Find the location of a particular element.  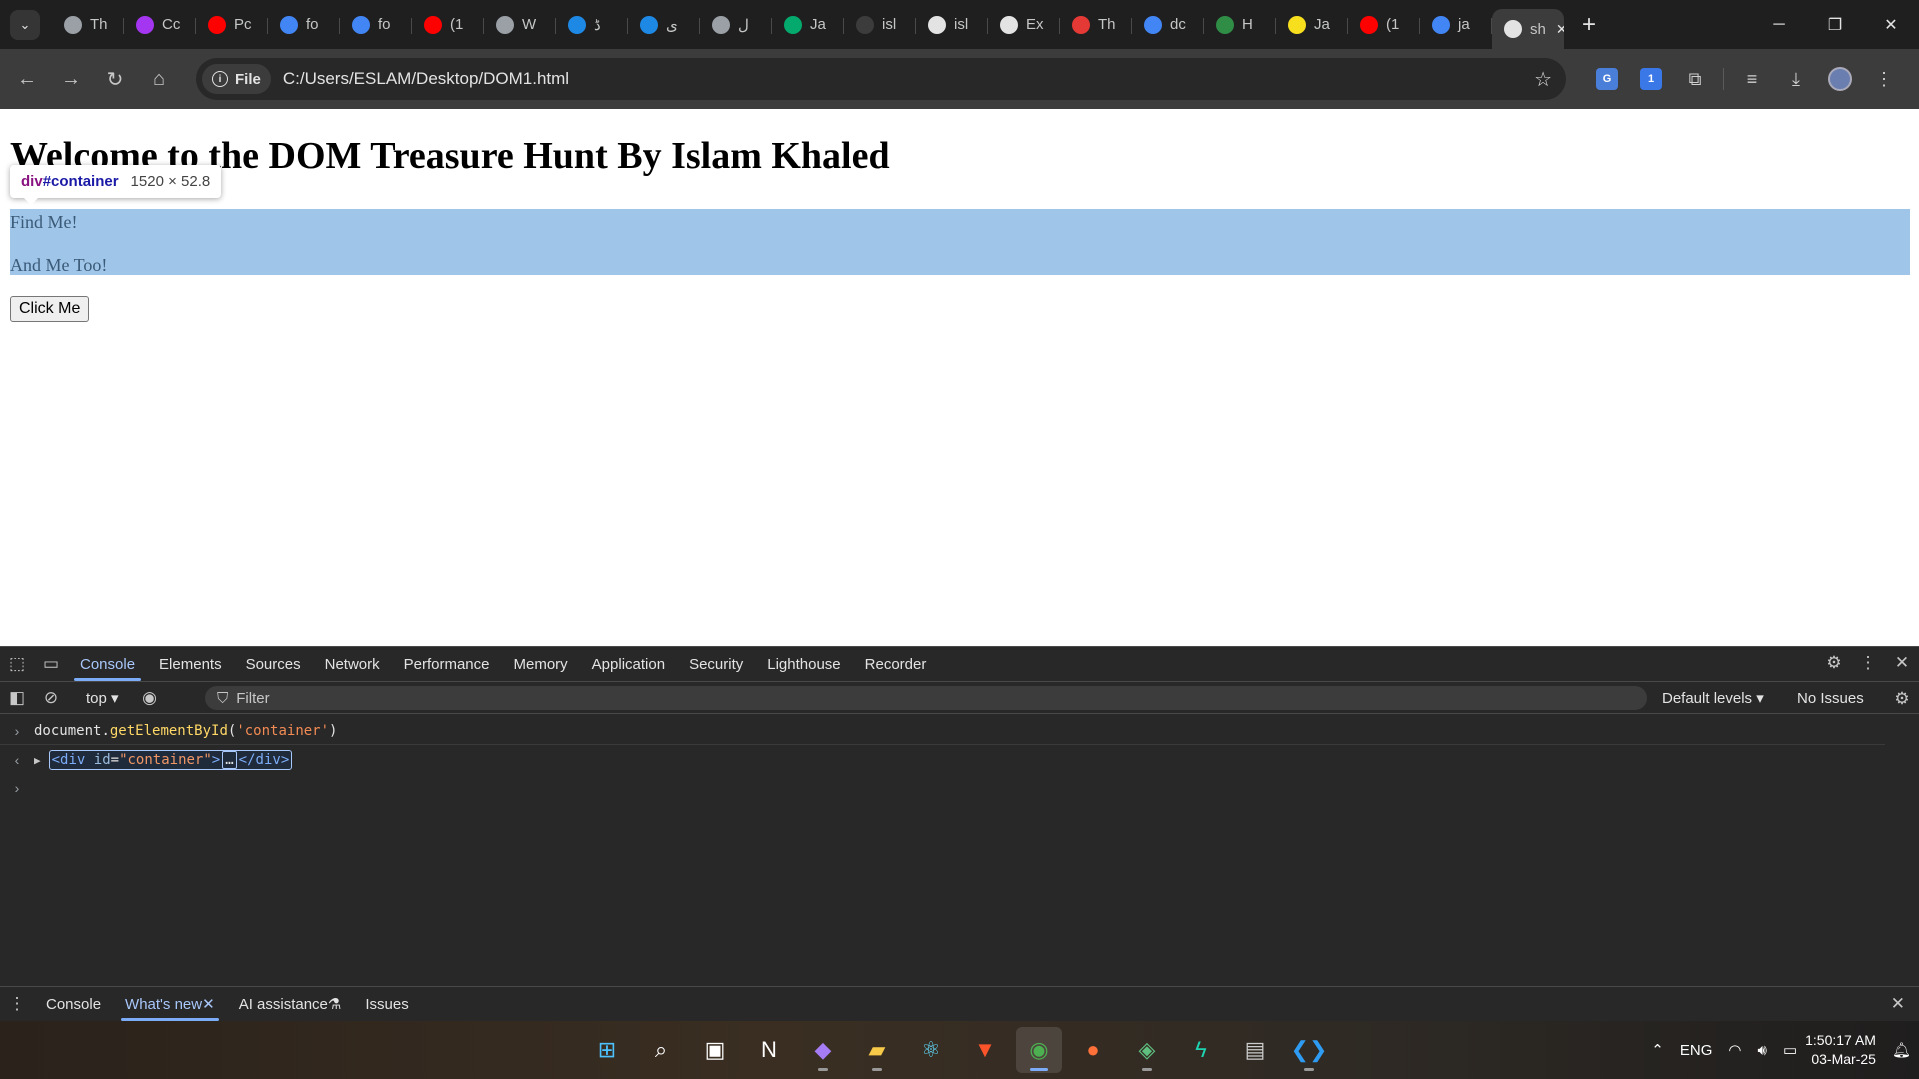

element-node-reference: <div id = "container" >… </div> is located at coordinates (170, 760).